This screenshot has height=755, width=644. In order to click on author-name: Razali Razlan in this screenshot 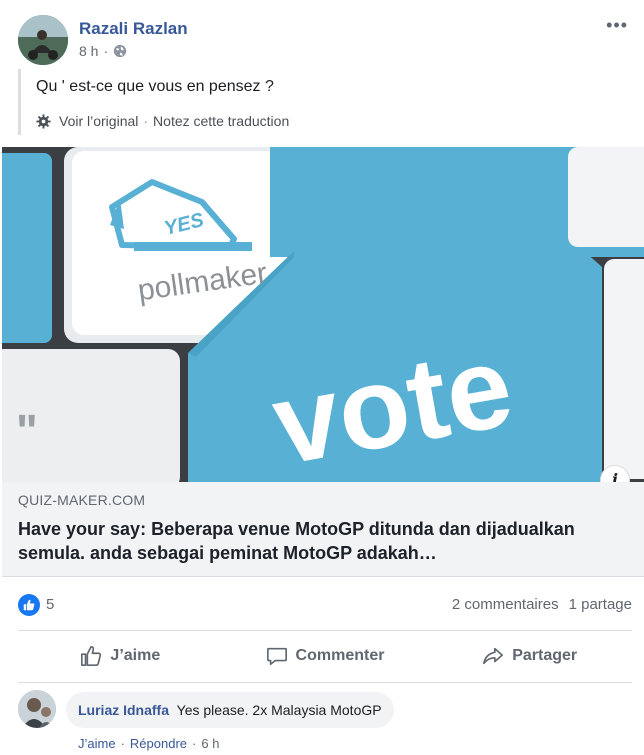, I will do `click(133, 29)`.